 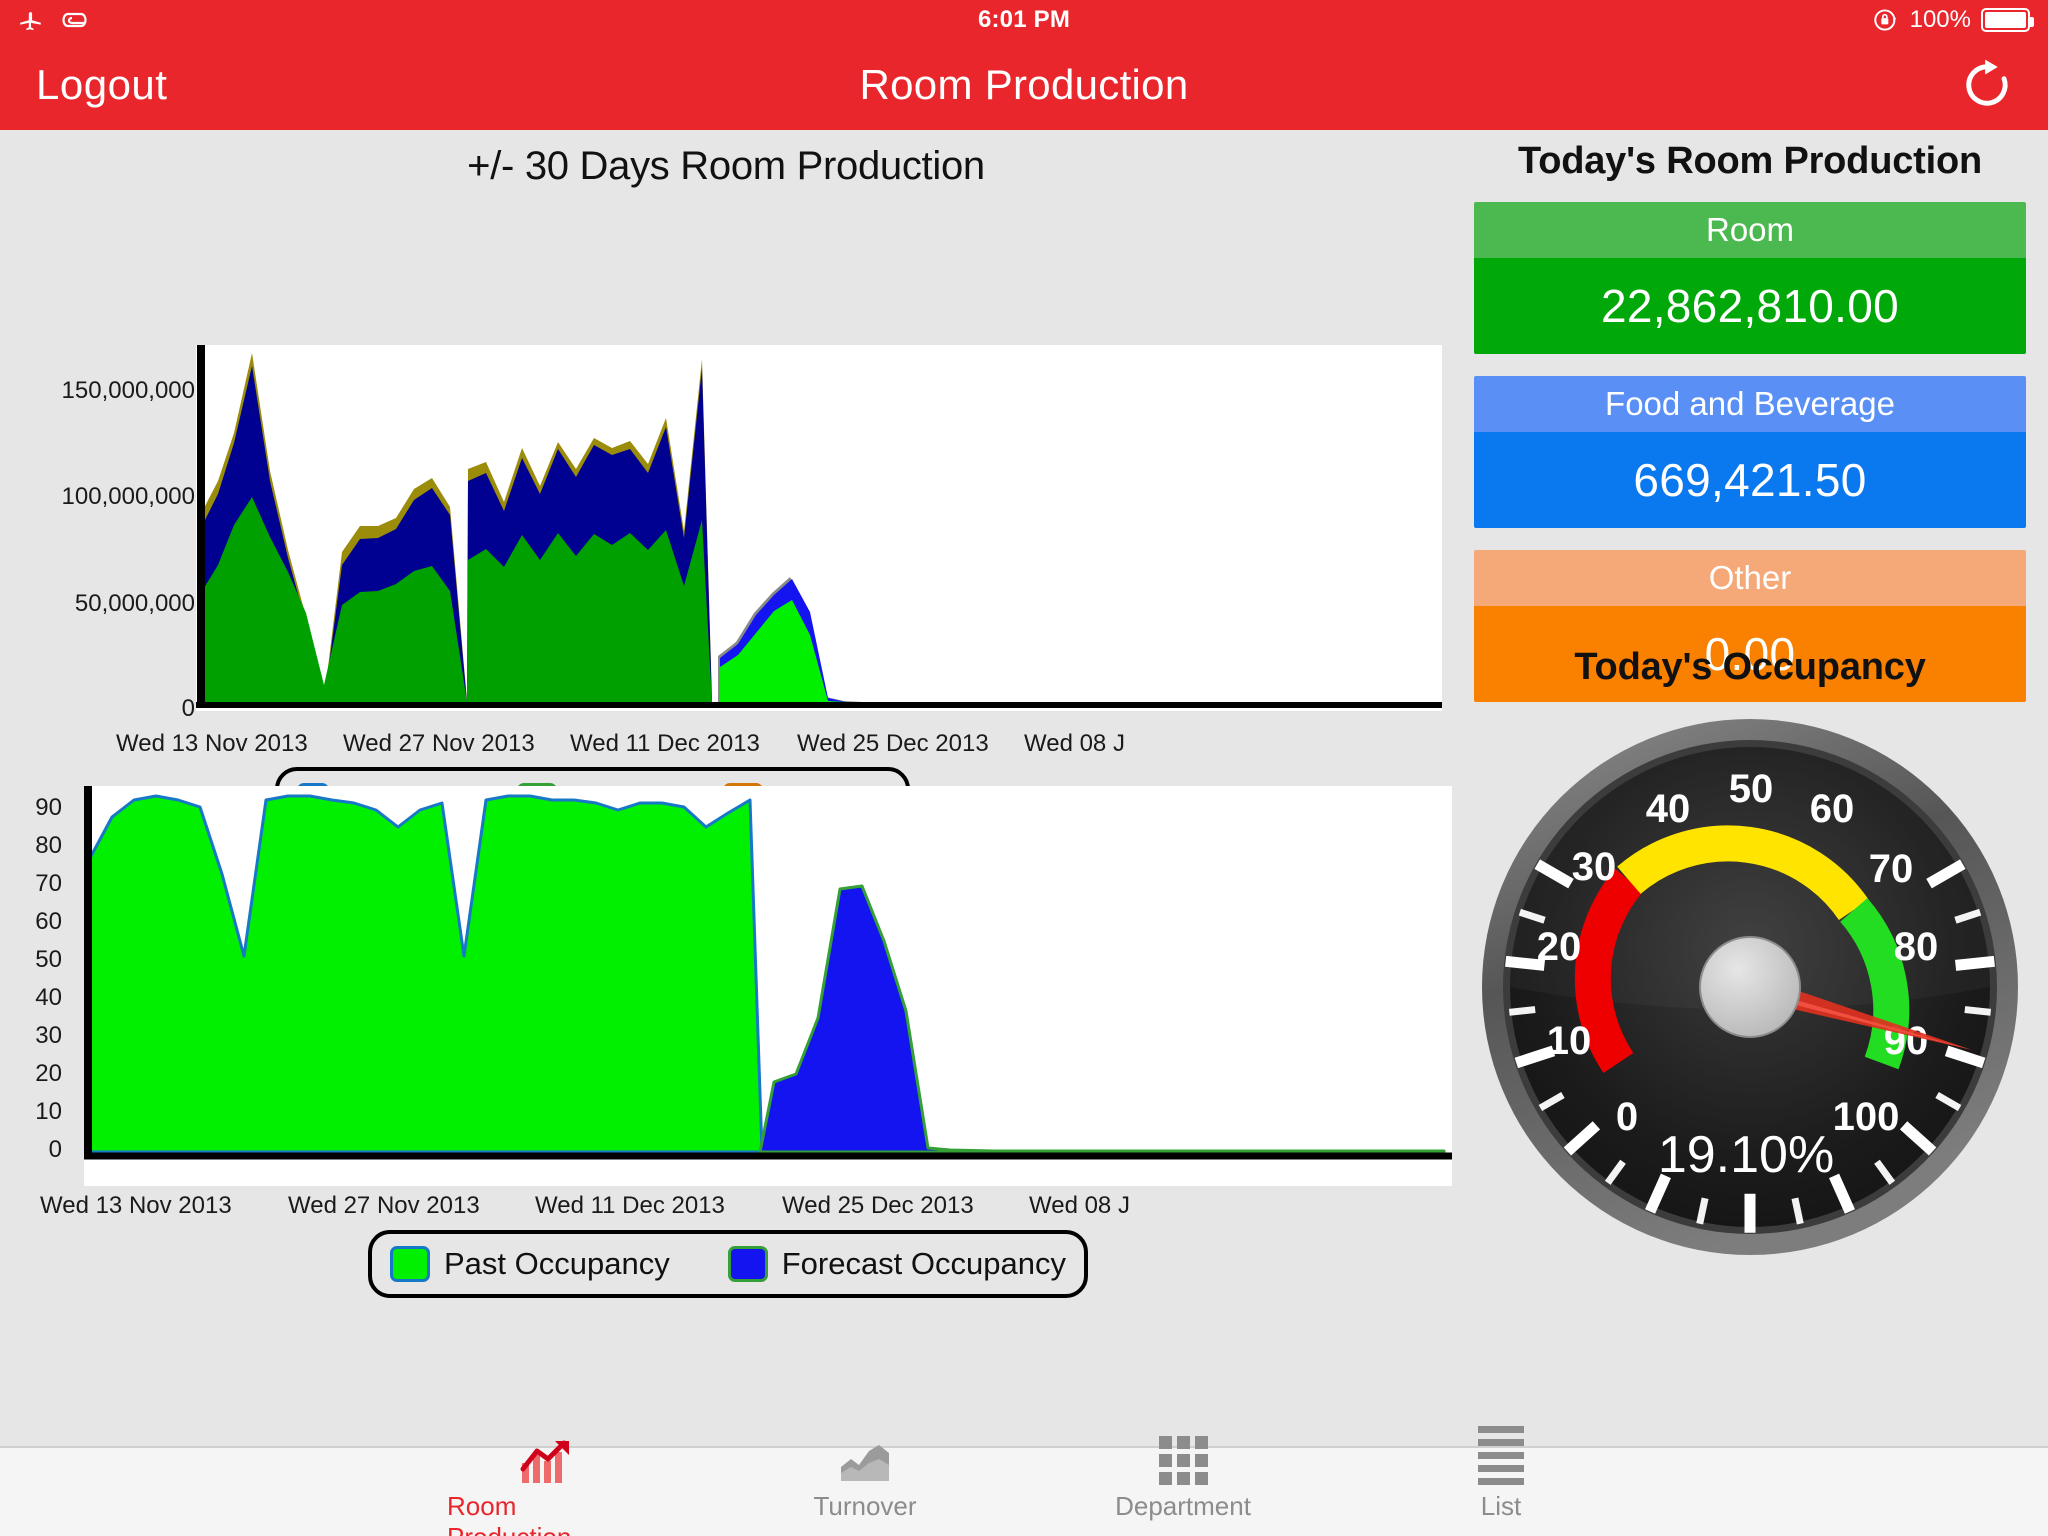 What do you see at coordinates (726, 166) in the screenshot?
I see `production-chart-title: +/- 30 Days Room Production` at bounding box center [726, 166].